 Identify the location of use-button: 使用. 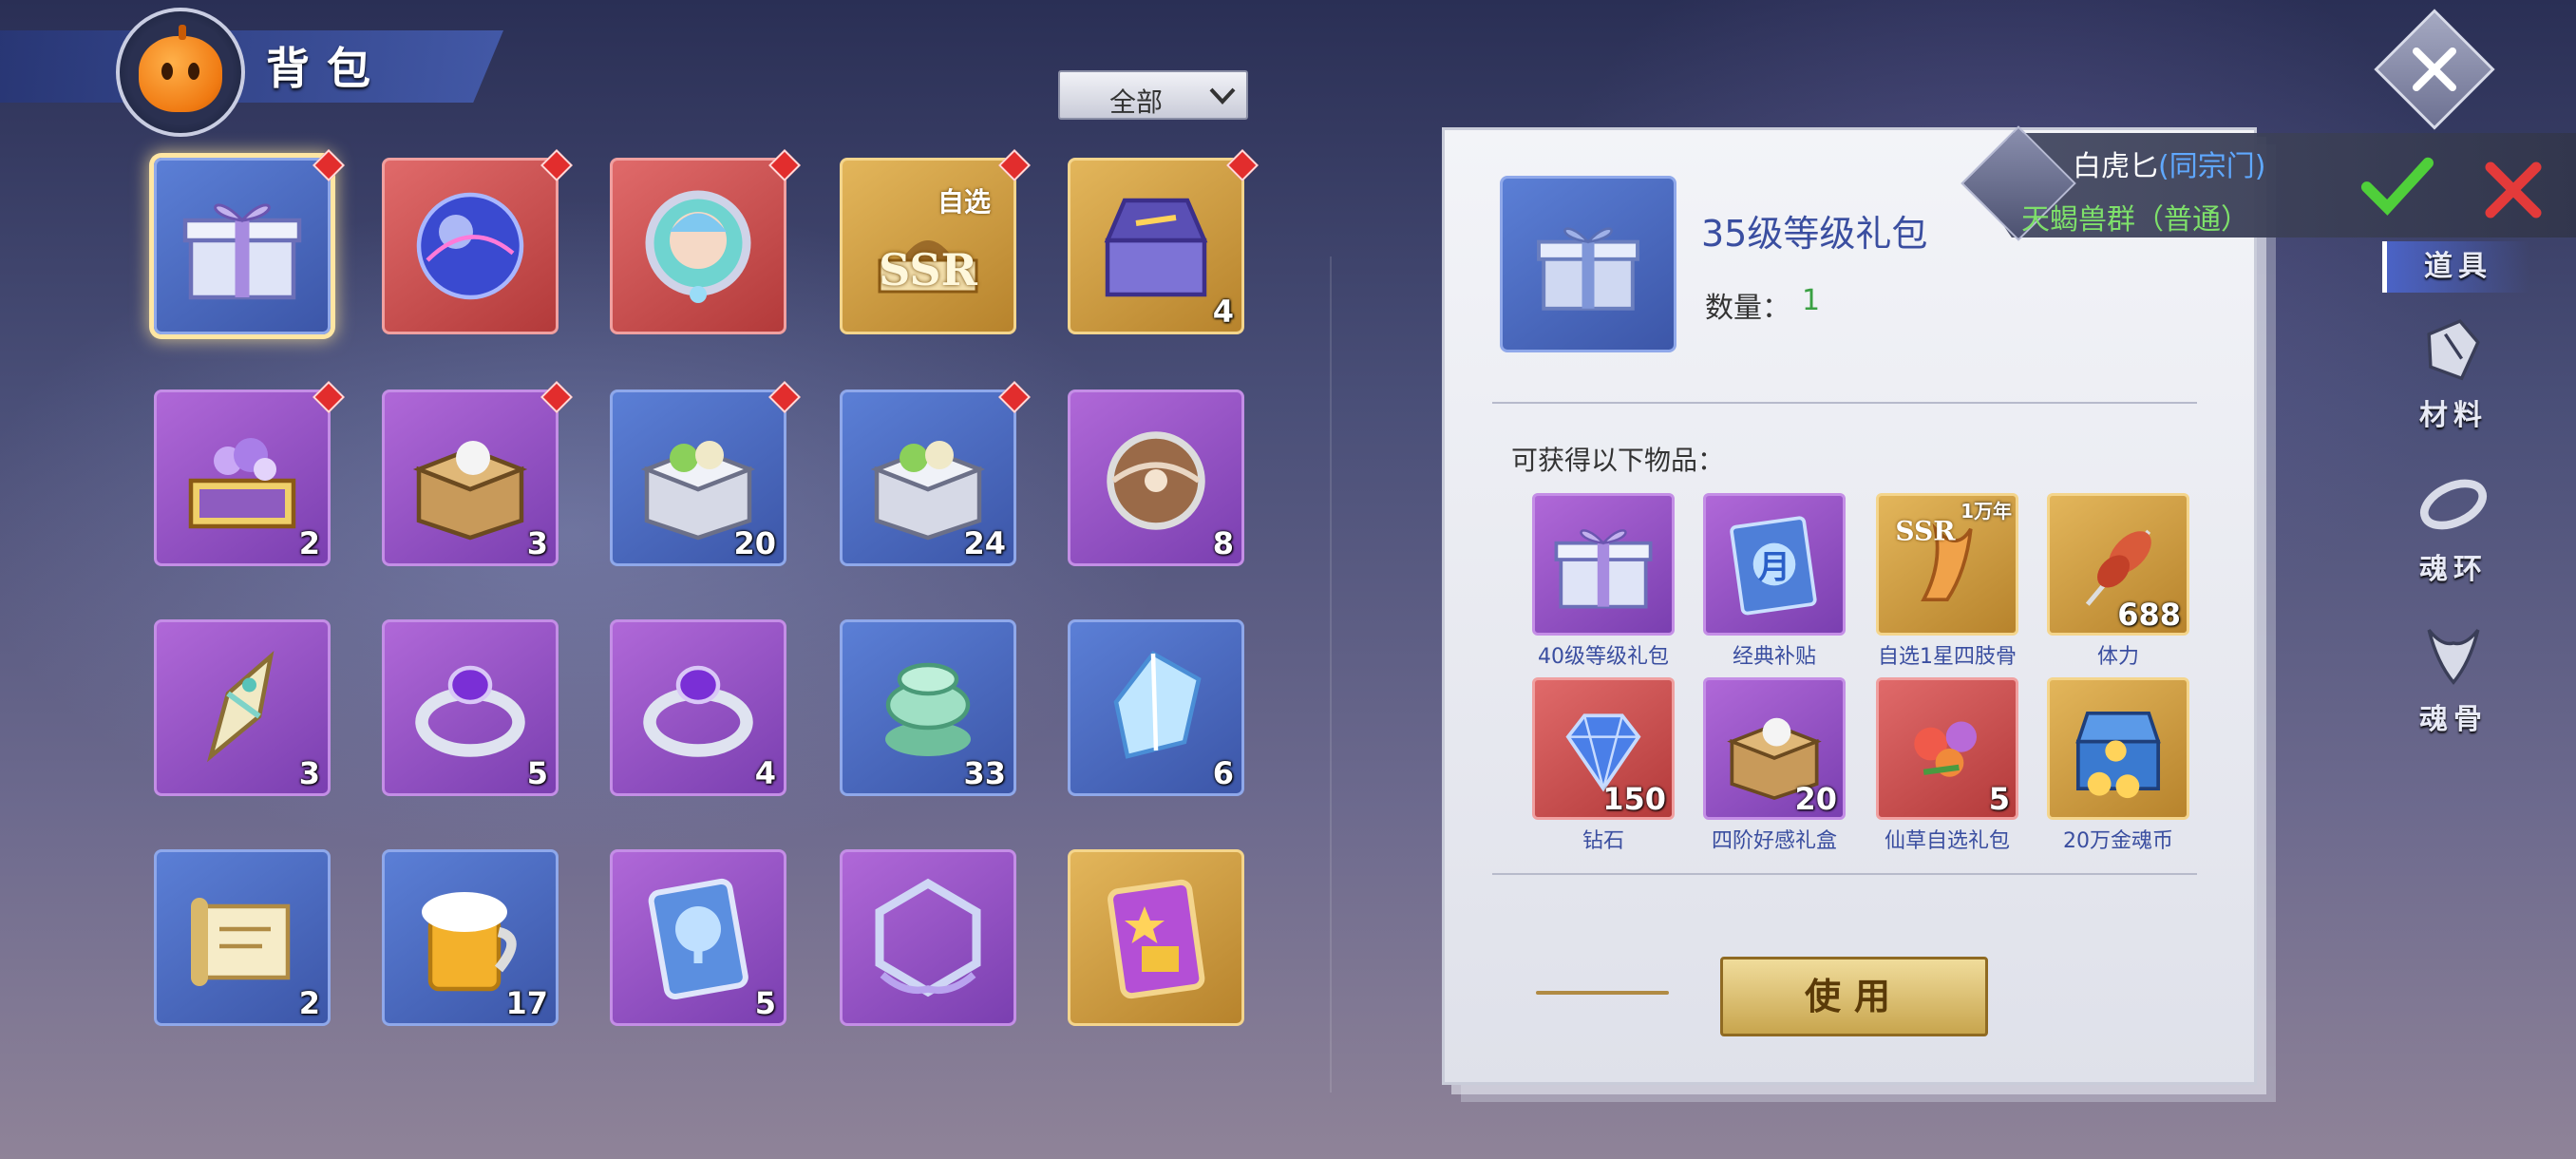
(1854, 996).